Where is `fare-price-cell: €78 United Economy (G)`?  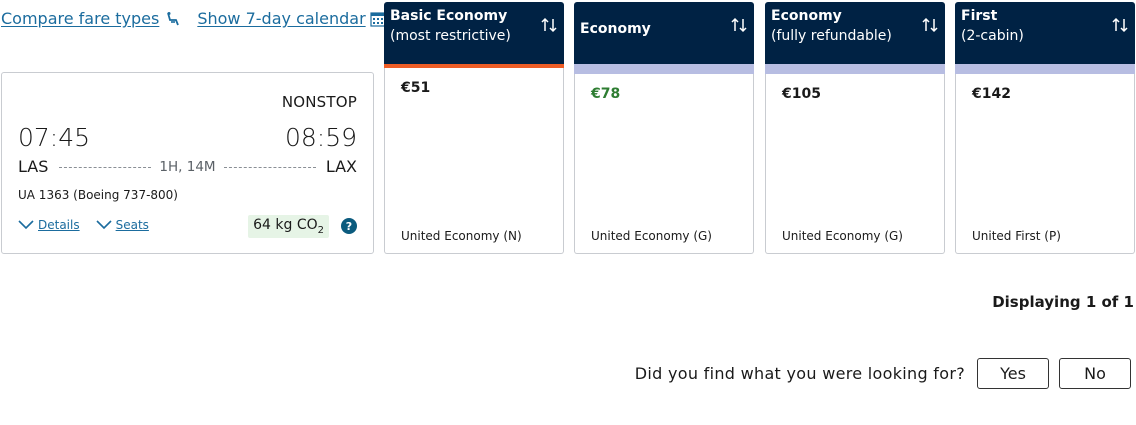 fare-price-cell: €78 United Economy (G) is located at coordinates (664, 164).